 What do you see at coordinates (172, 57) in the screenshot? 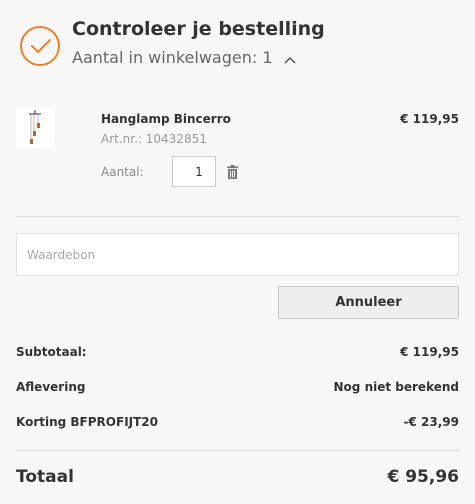
I see `cart-count-label: Aantal in winkelwagen: 1` at bounding box center [172, 57].